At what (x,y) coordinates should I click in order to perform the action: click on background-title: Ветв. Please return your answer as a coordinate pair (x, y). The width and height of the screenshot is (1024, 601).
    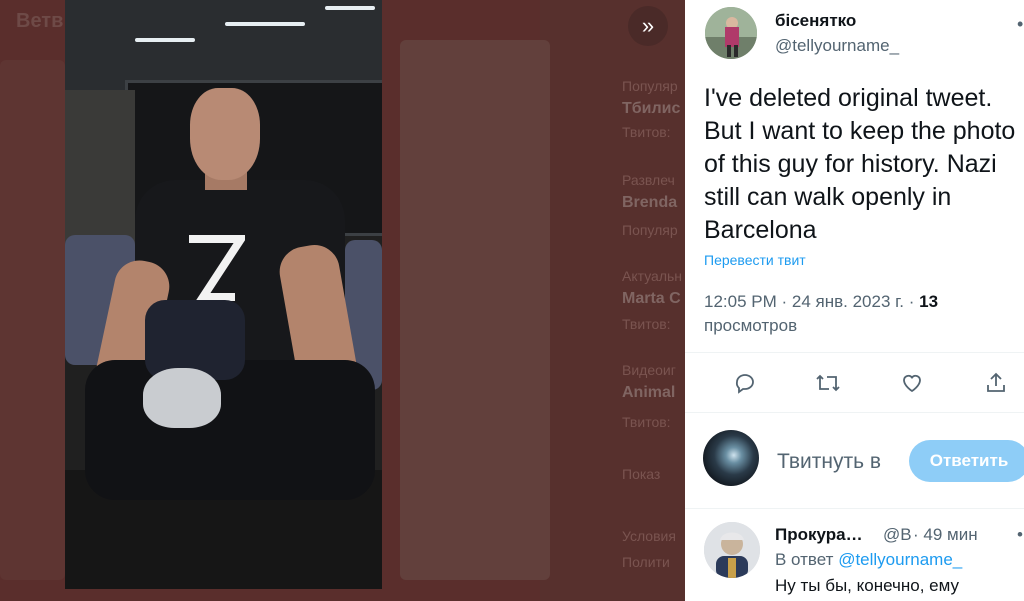
    Looking at the image, I should click on (40, 21).